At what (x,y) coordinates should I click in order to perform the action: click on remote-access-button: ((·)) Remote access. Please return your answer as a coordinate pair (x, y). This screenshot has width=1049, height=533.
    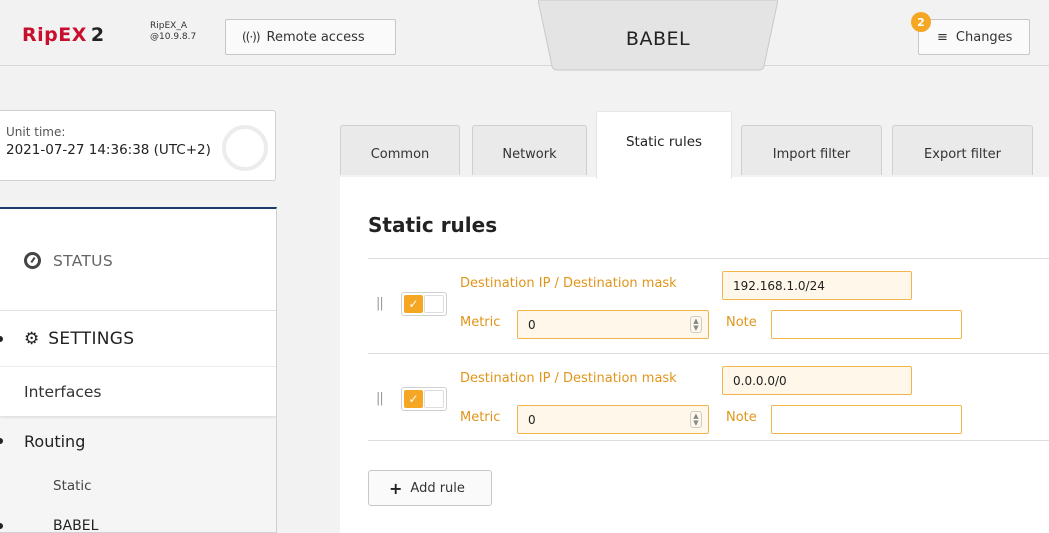
    Looking at the image, I should click on (310, 37).